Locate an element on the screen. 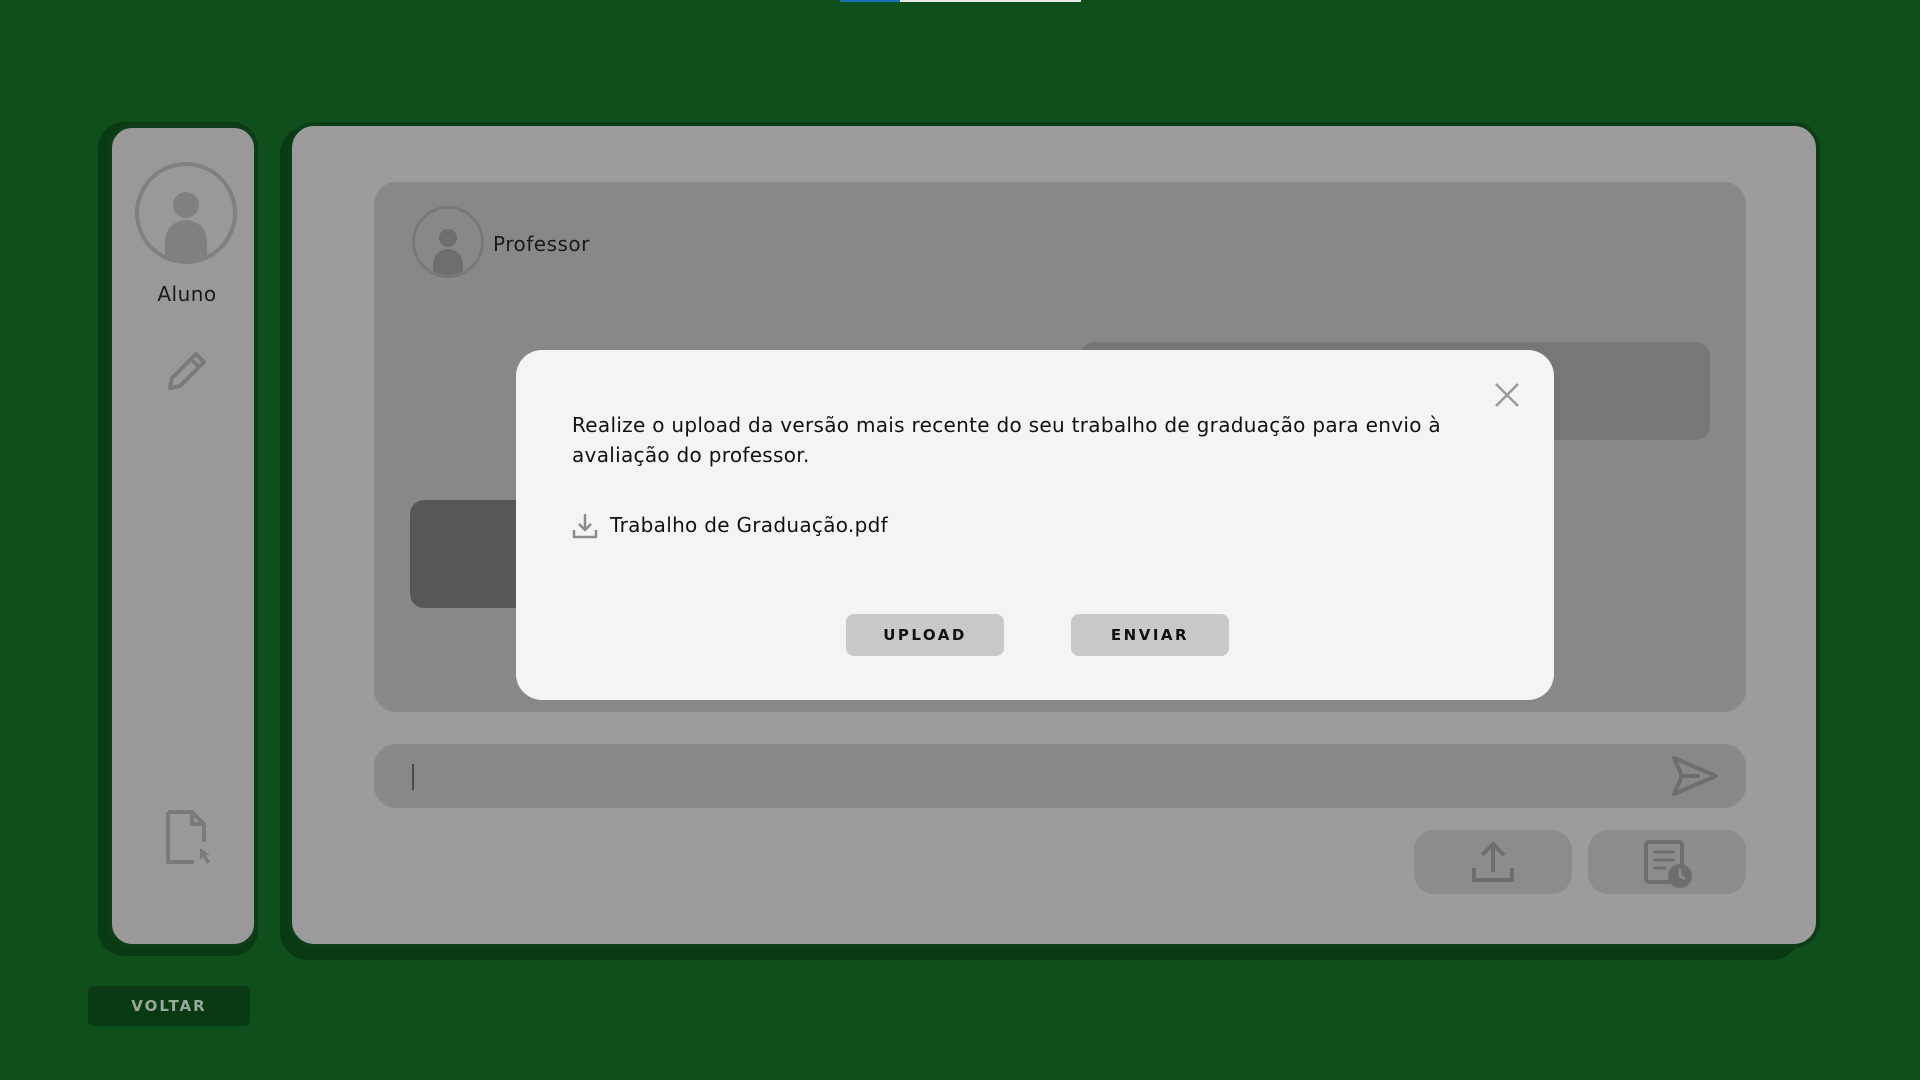 The width and height of the screenshot is (1920, 1080). top-progress-fill is located at coordinates (870, 1).